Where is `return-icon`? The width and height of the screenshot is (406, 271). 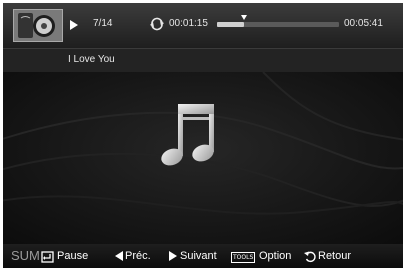 return-icon is located at coordinates (310, 257).